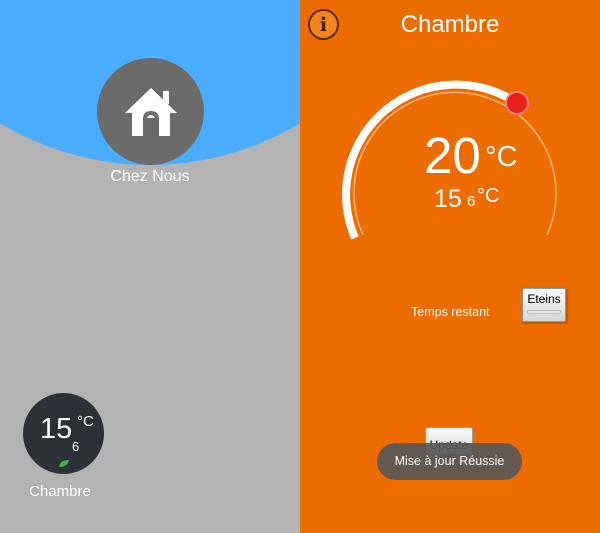  I want to click on home-icon, so click(150, 111).